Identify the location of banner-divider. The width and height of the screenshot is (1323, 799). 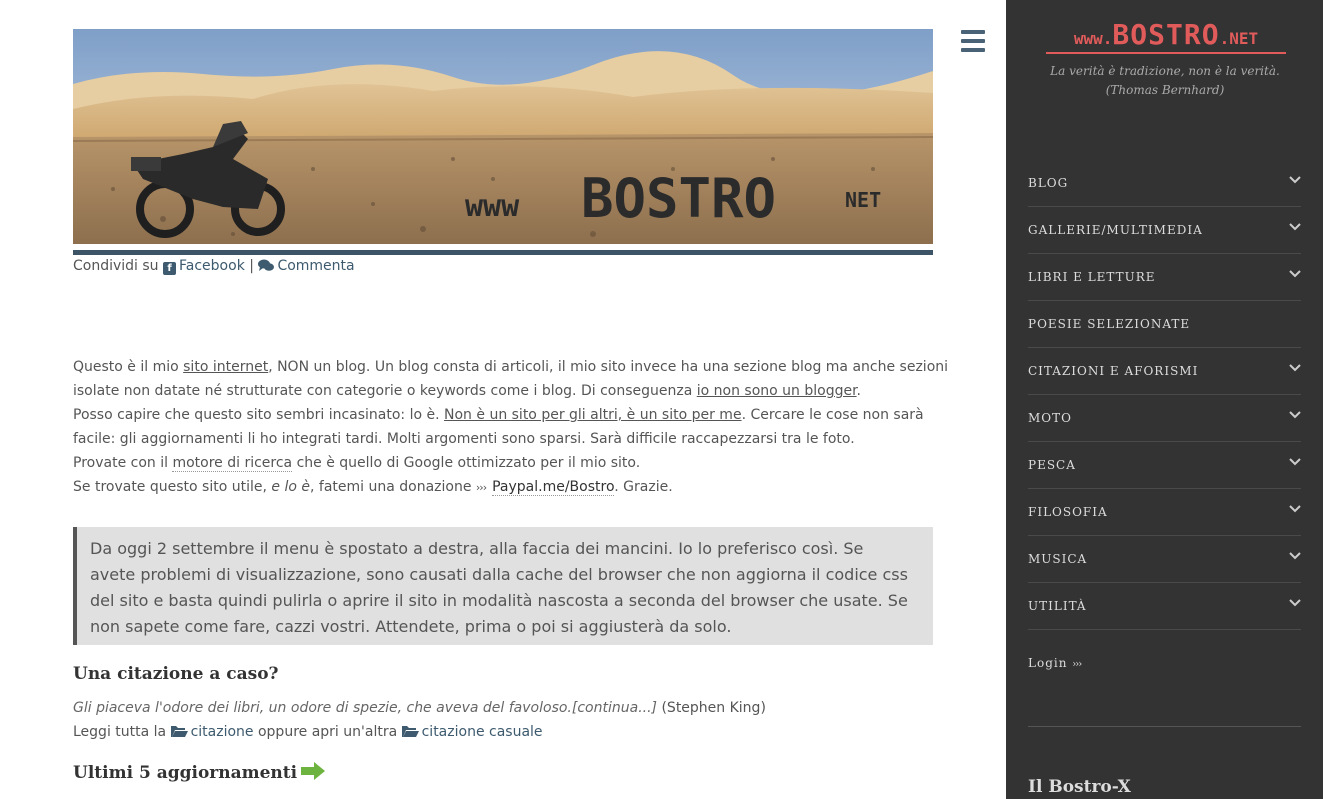
(503, 252).